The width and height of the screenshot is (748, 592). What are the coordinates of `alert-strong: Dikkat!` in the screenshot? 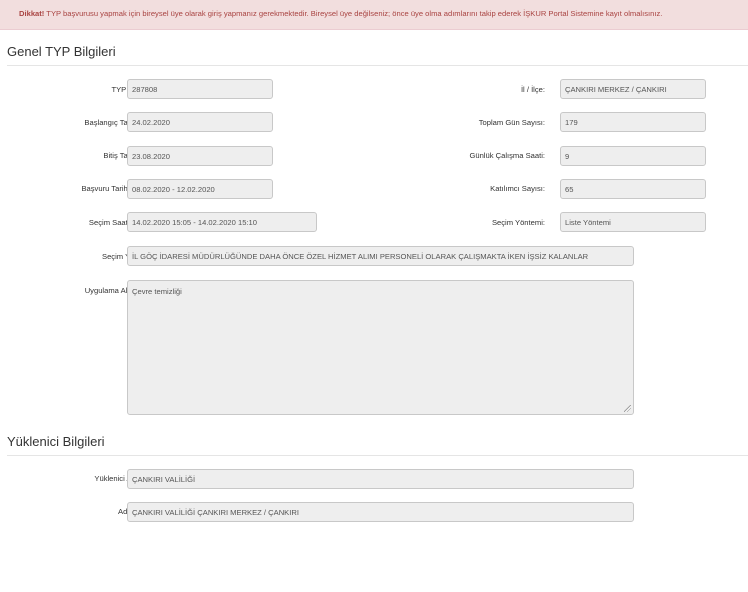 It's located at (32, 13).